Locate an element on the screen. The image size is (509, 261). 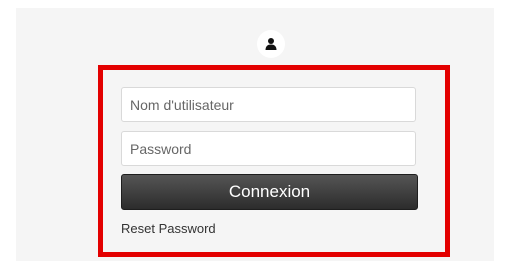
avatar is located at coordinates (271, 44).